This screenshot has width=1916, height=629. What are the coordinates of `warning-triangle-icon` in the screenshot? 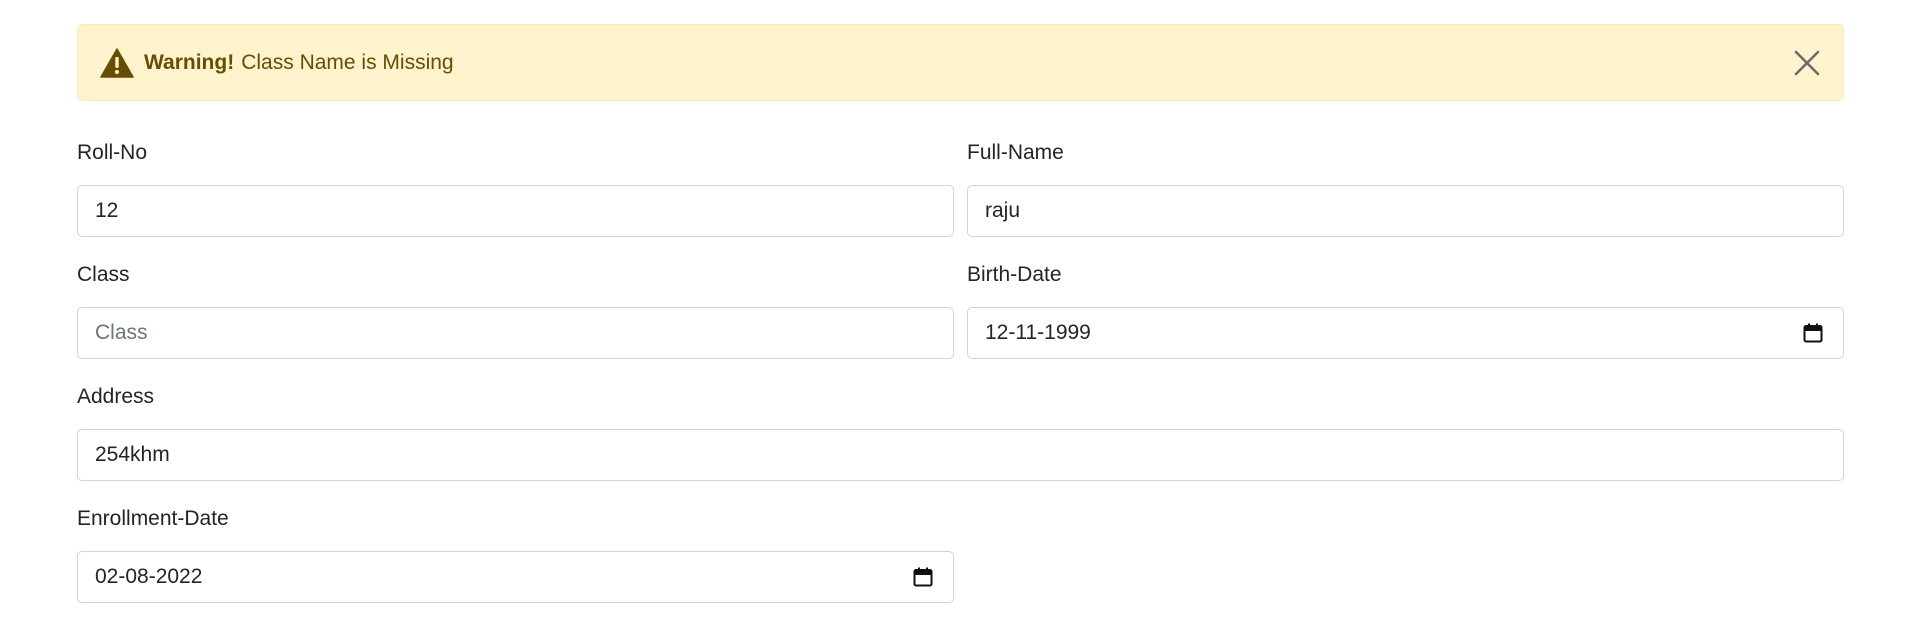 It's located at (117, 62).